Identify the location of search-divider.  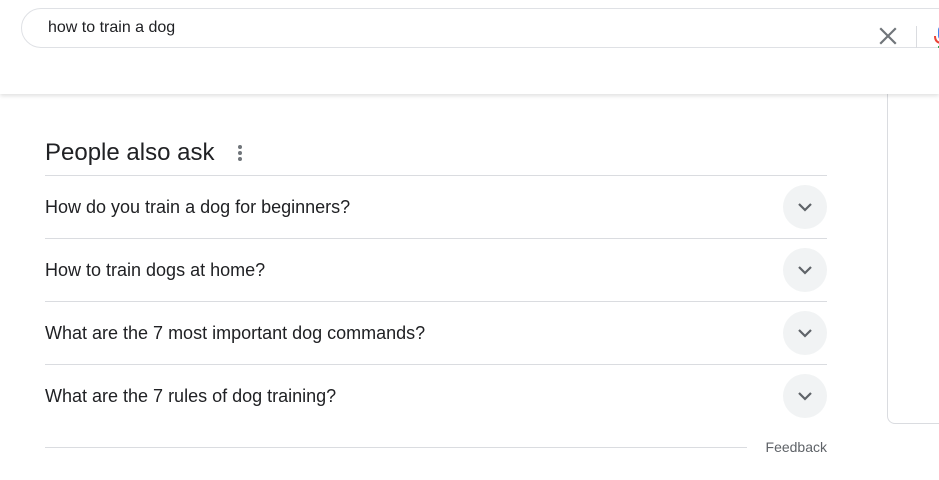
(916, 37).